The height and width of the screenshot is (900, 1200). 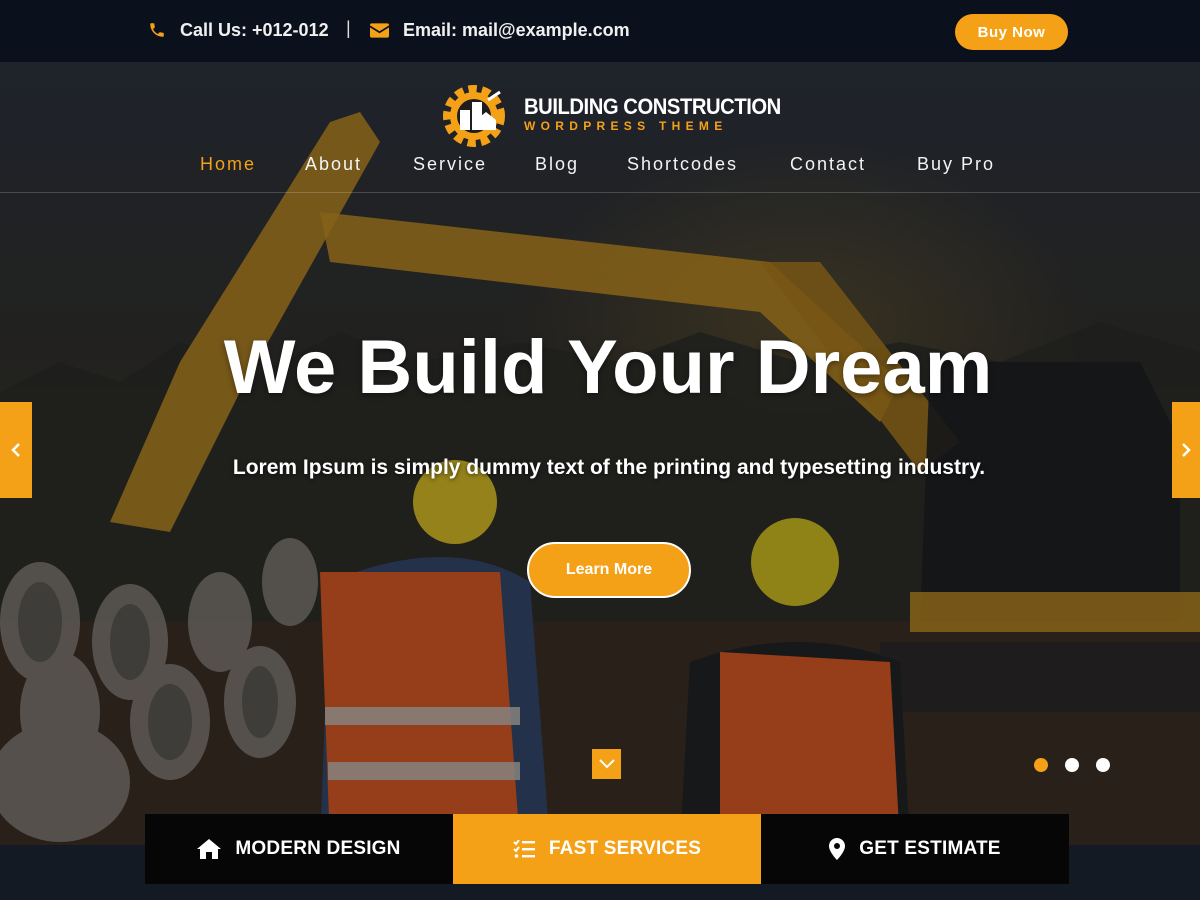 I want to click on learn-more-button: Learn More, so click(x=609, y=570).